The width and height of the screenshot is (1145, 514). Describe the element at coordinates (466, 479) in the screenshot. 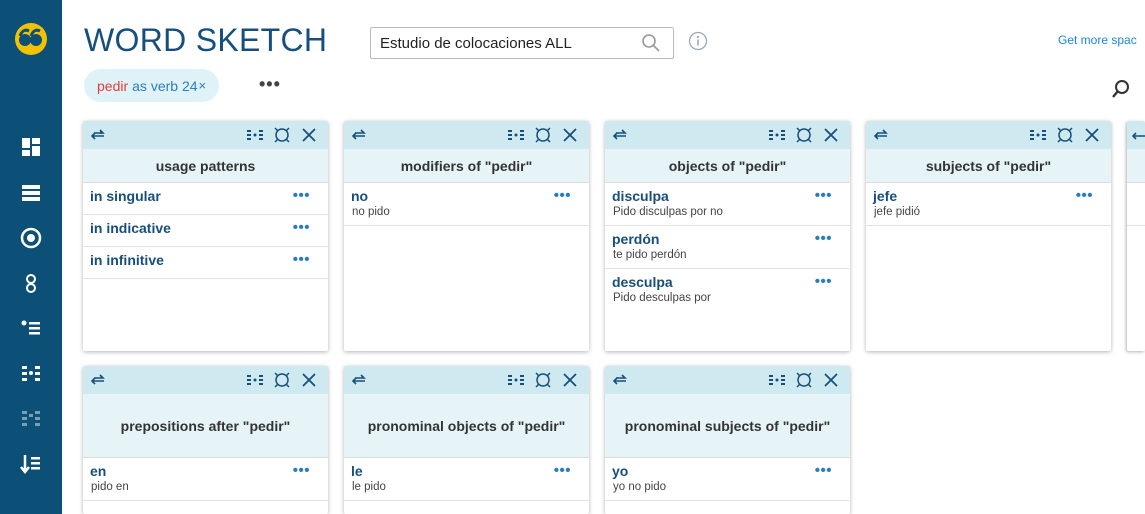

I see `list-item: le le pido •••` at that location.